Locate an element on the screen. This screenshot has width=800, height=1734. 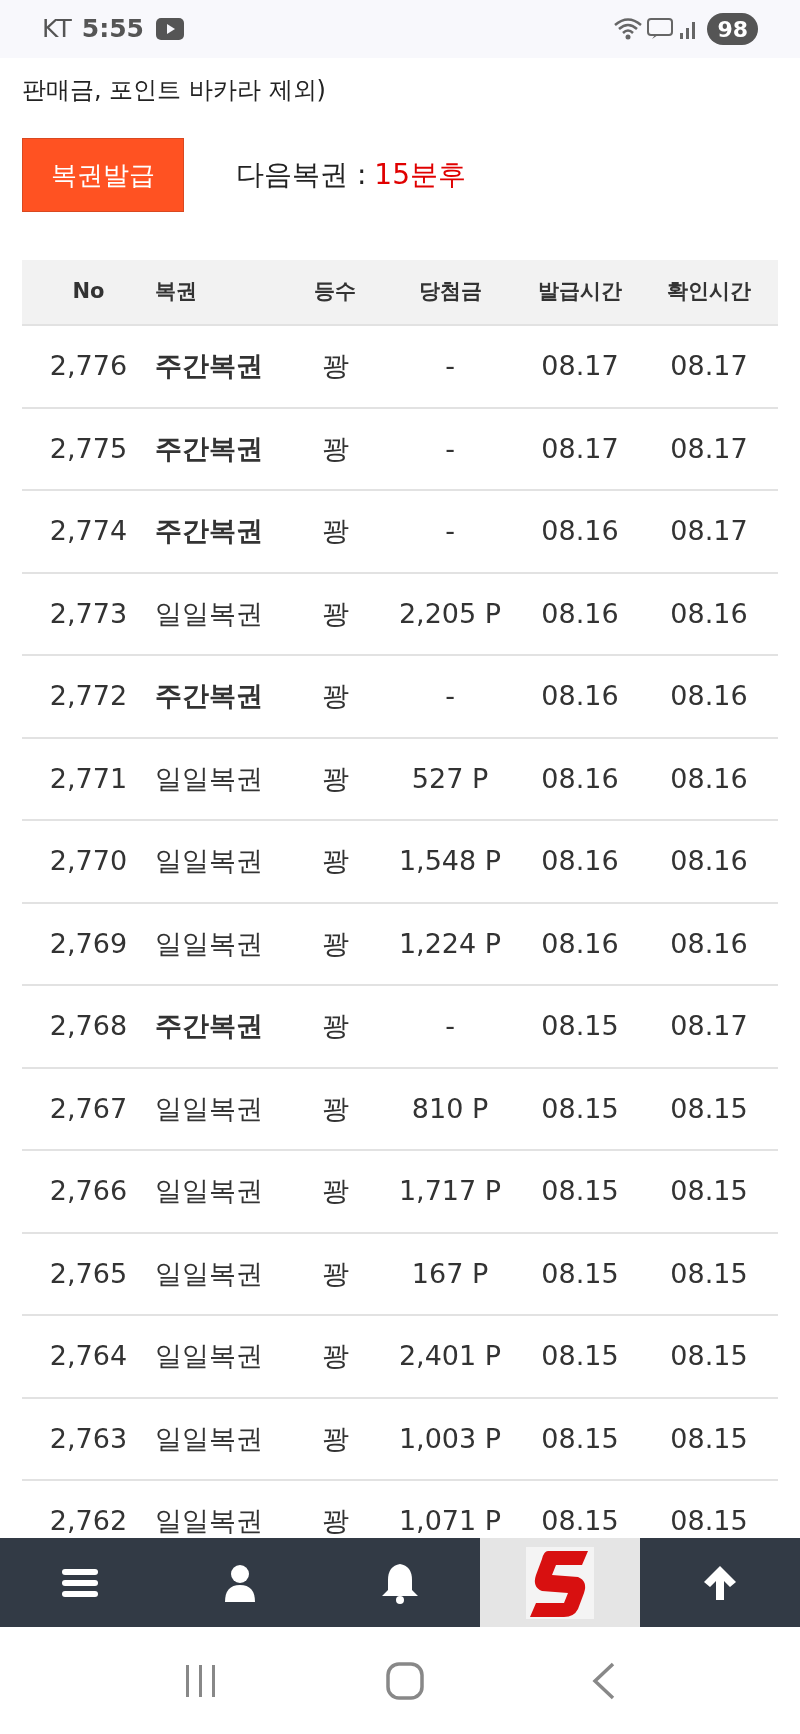
ticket-number: 2,767 is located at coordinates (88, 1108).